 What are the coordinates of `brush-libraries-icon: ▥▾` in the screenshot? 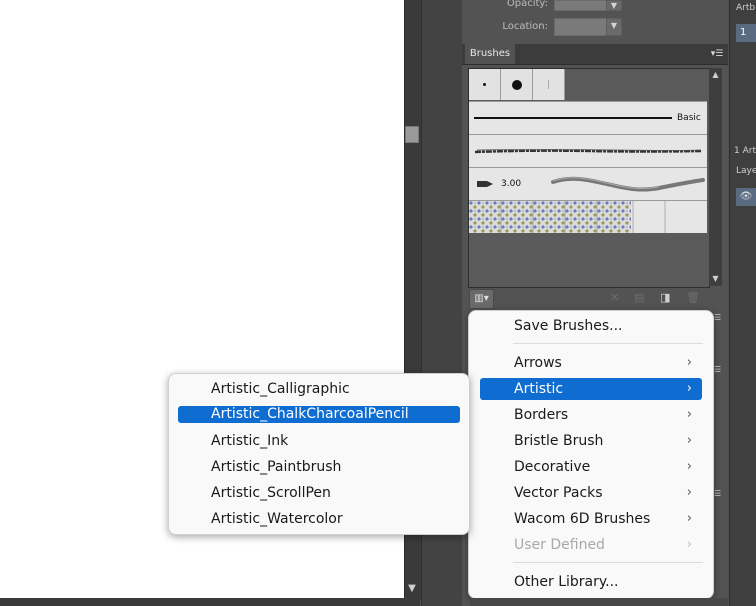 It's located at (481, 299).